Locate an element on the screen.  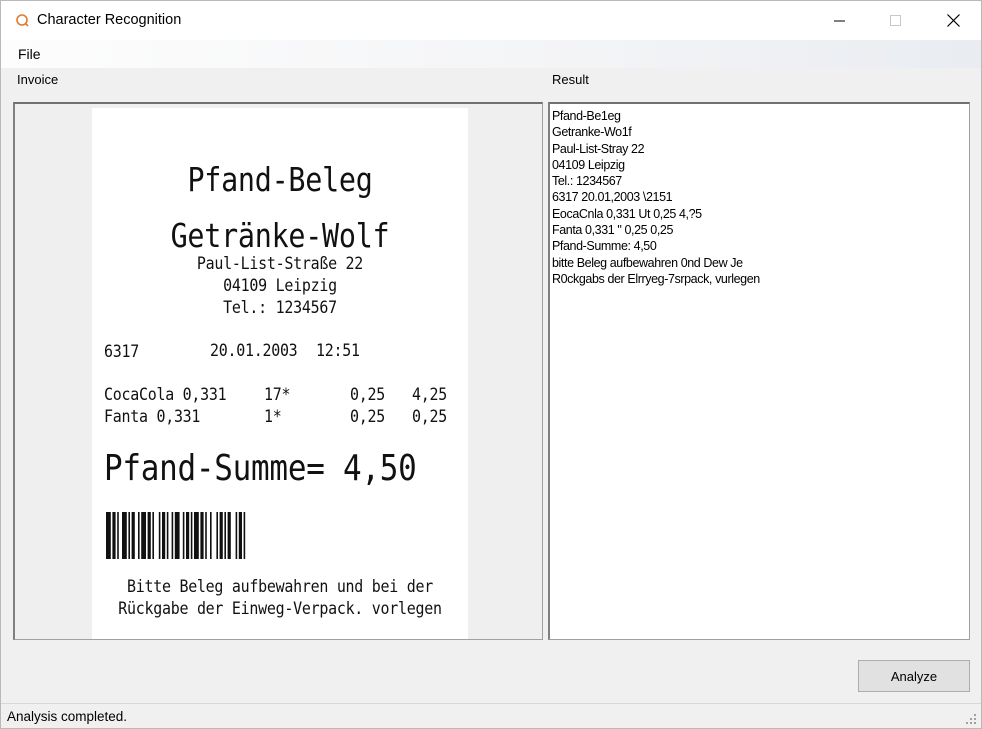
result-line: Pfand-Be1eg is located at coordinates (586, 116).